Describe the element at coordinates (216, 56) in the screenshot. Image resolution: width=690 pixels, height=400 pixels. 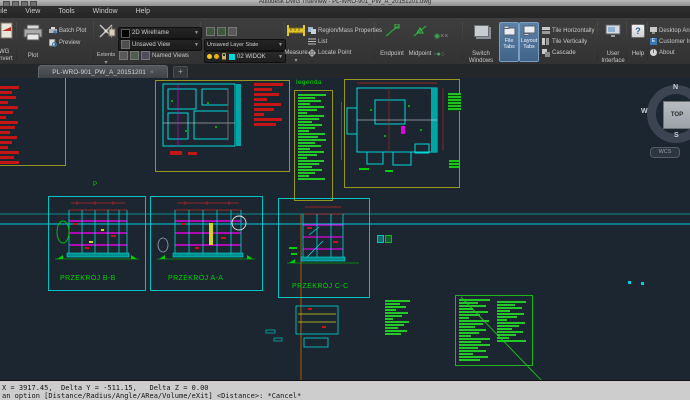
I see `layer-freeze-icon` at that location.